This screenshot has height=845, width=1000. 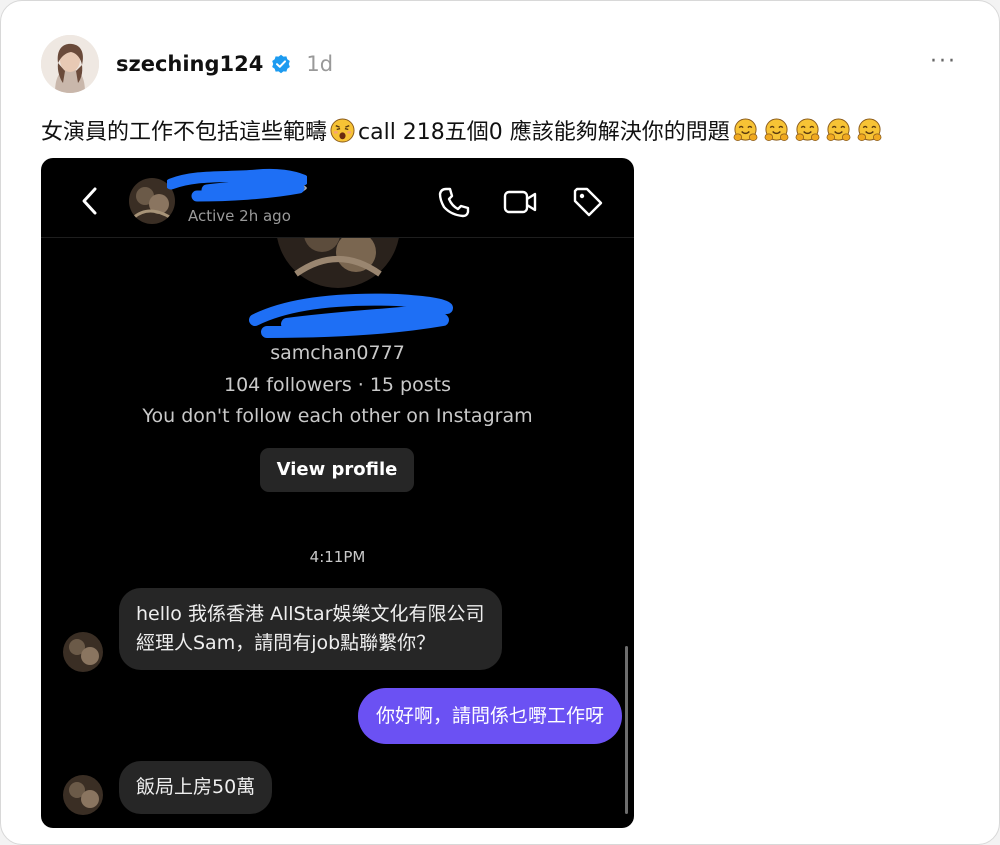 I want to click on back-arrow-icon, so click(x=89, y=201).